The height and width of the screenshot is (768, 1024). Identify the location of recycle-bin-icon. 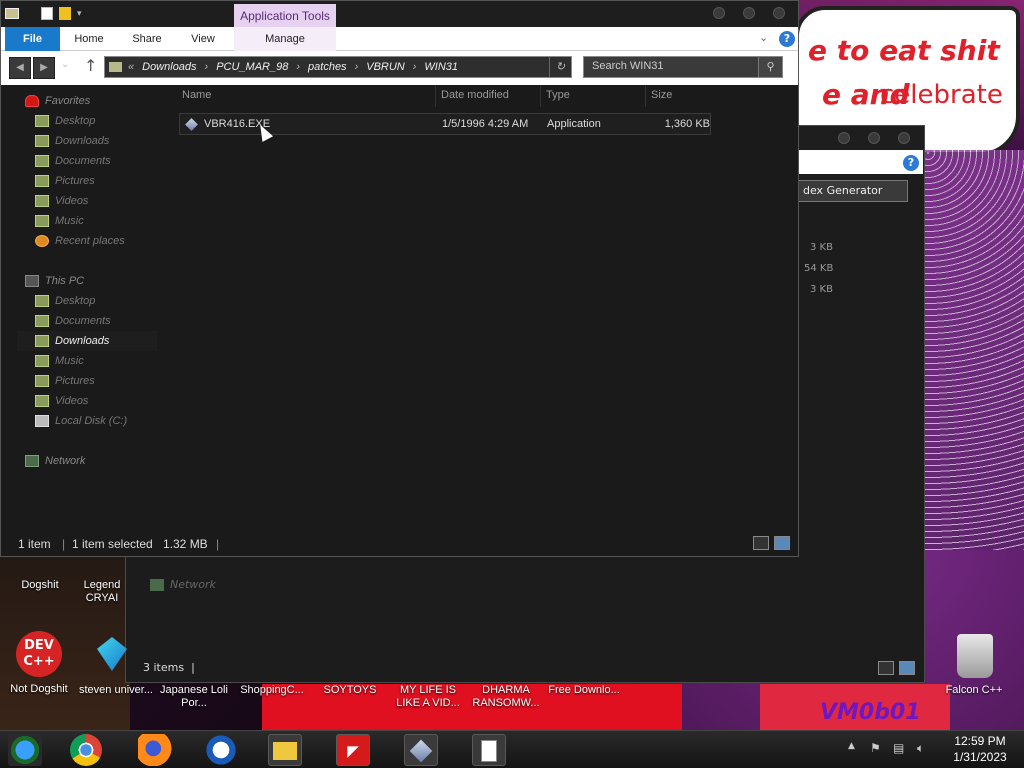
(975, 656).